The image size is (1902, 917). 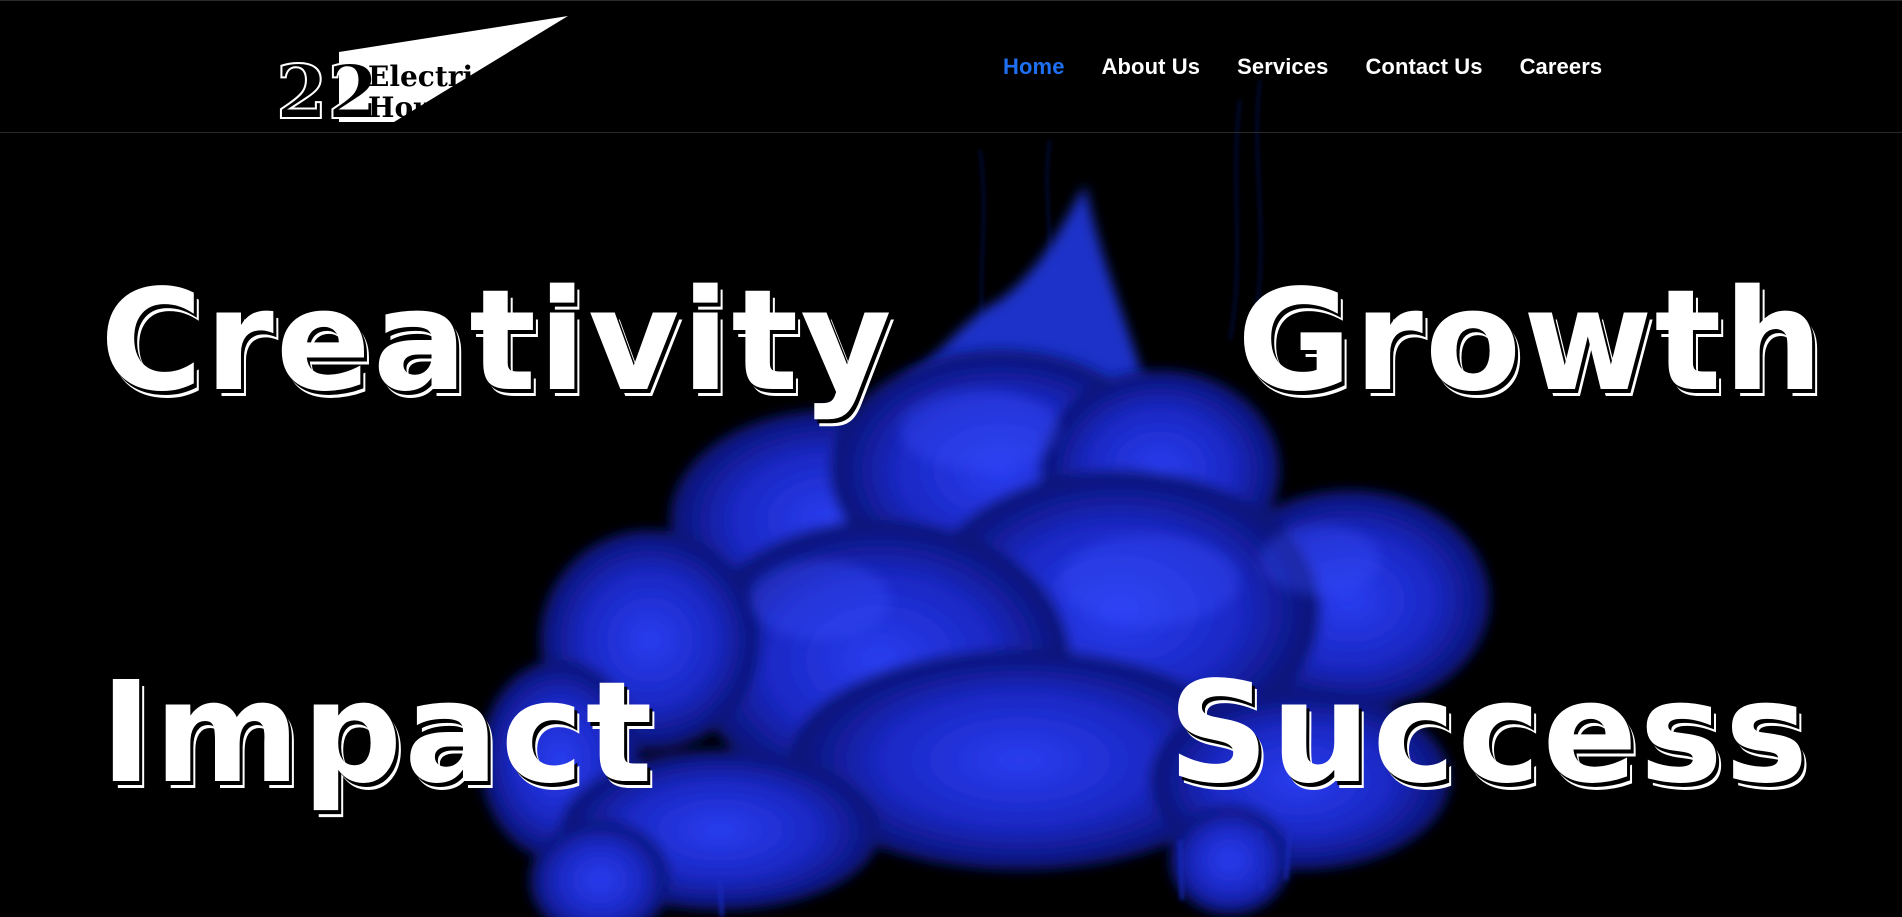 What do you see at coordinates (377, 733) in the screenshot?
I see `hero-word-impact: Impact` at bounding box center [377, 733].